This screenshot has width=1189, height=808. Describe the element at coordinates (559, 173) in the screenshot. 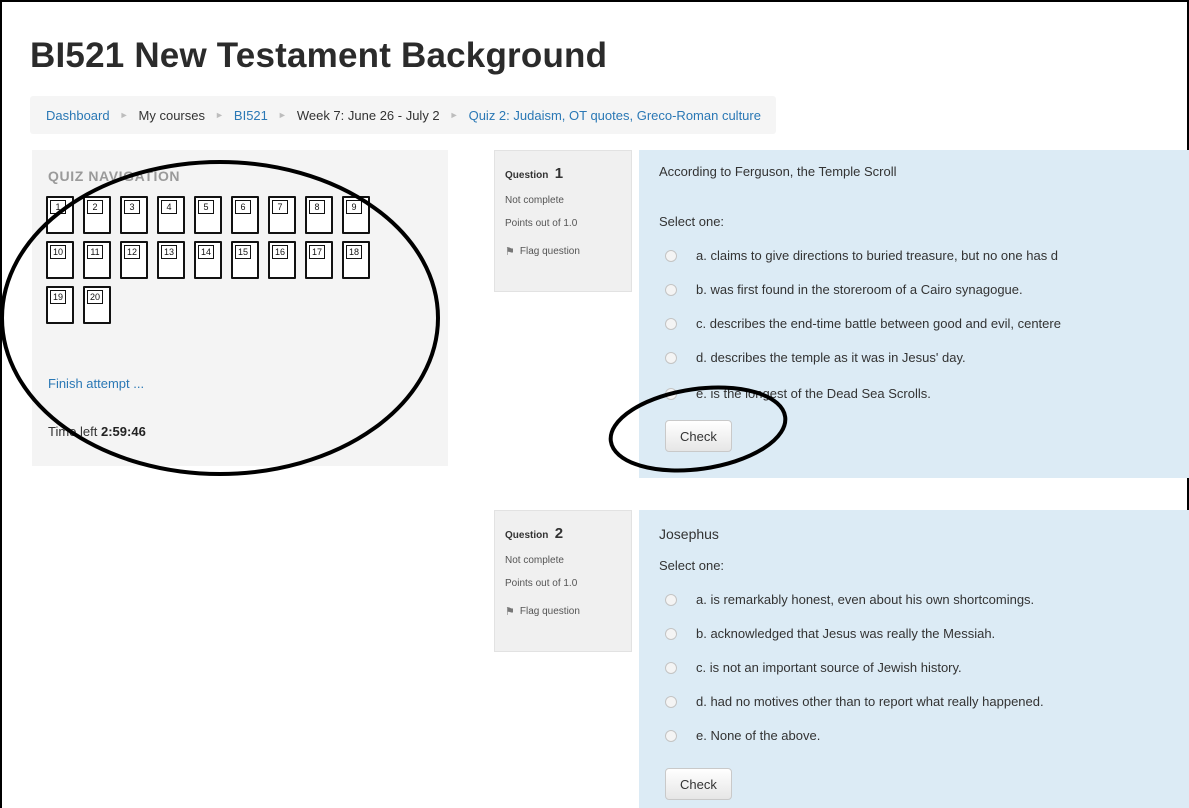

I see `question-number: 1` at that location.